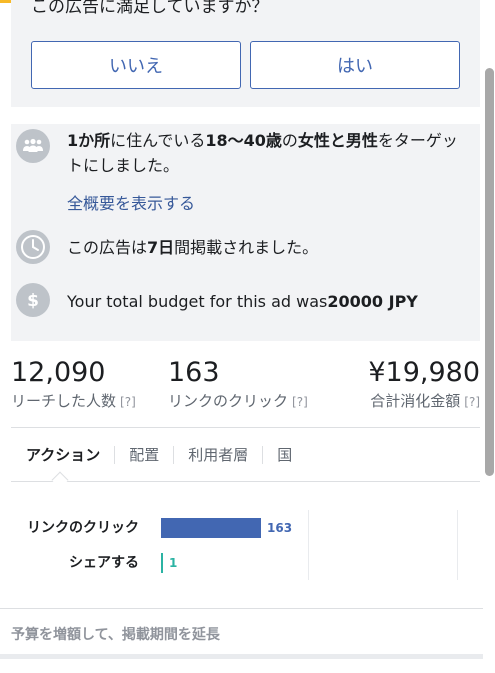 This screenshot has height=673, width=495. I want to click on stat-spend: ¥19,980 合計消化金額 [?], so click(424, 384).